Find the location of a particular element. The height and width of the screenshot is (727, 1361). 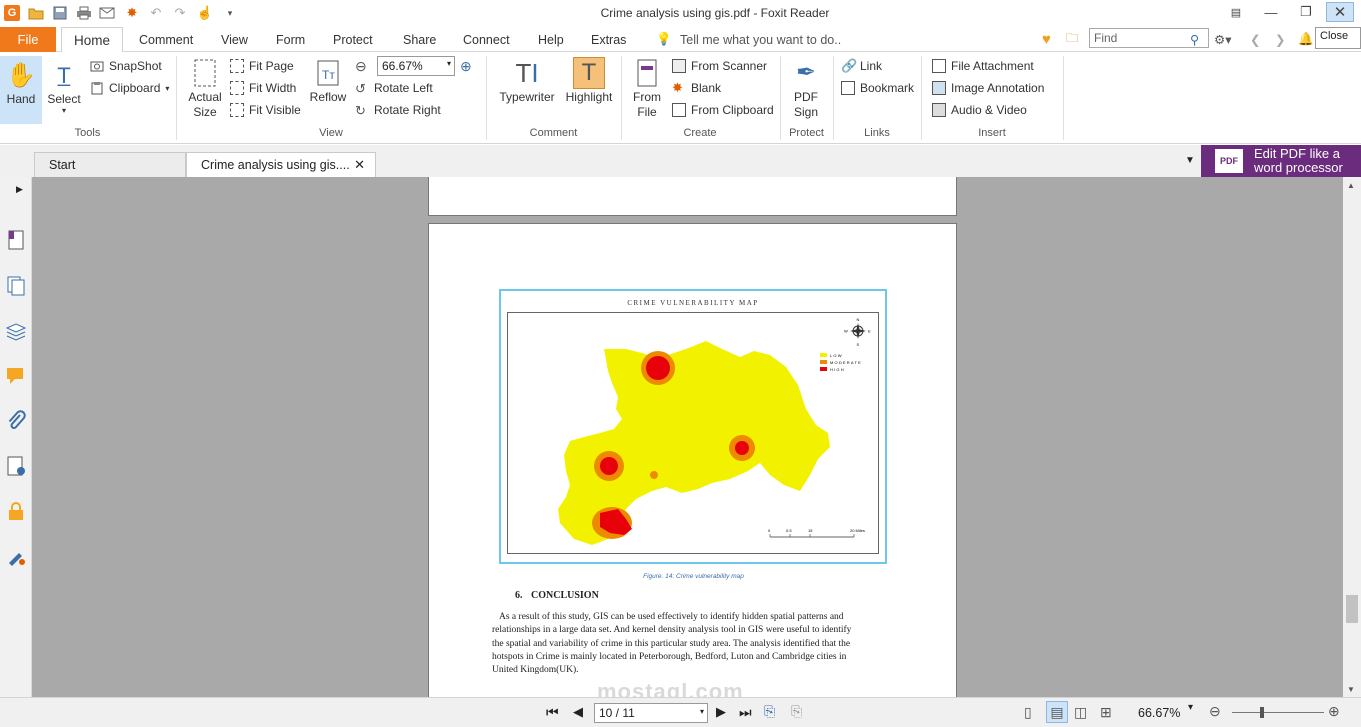

tab-extras: Extras is located at coordinates (608, 39).